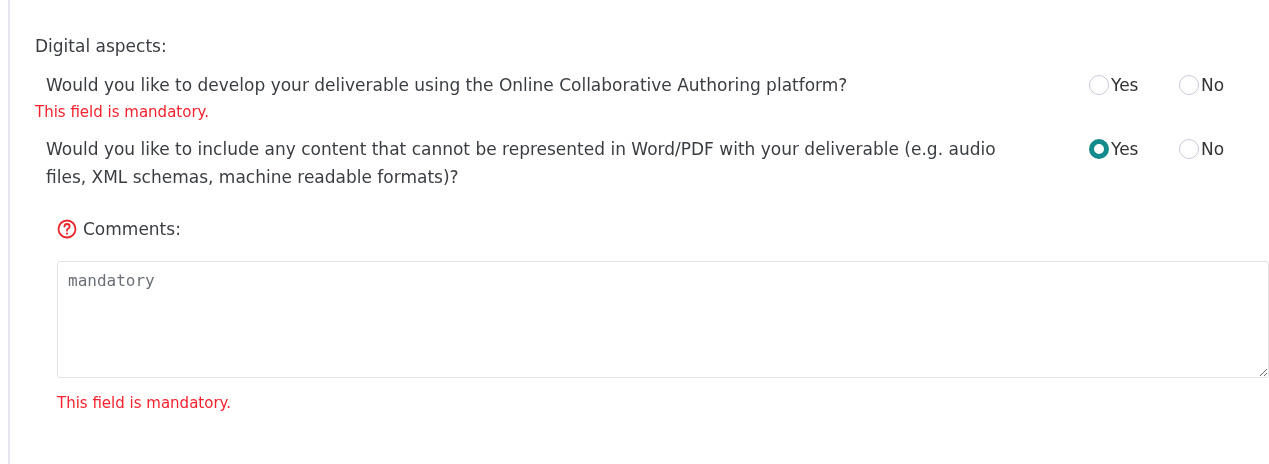  Describe the element at coordinates (101, 46) in the screenshot. I see `section-title: Digital aspects:` at that location.